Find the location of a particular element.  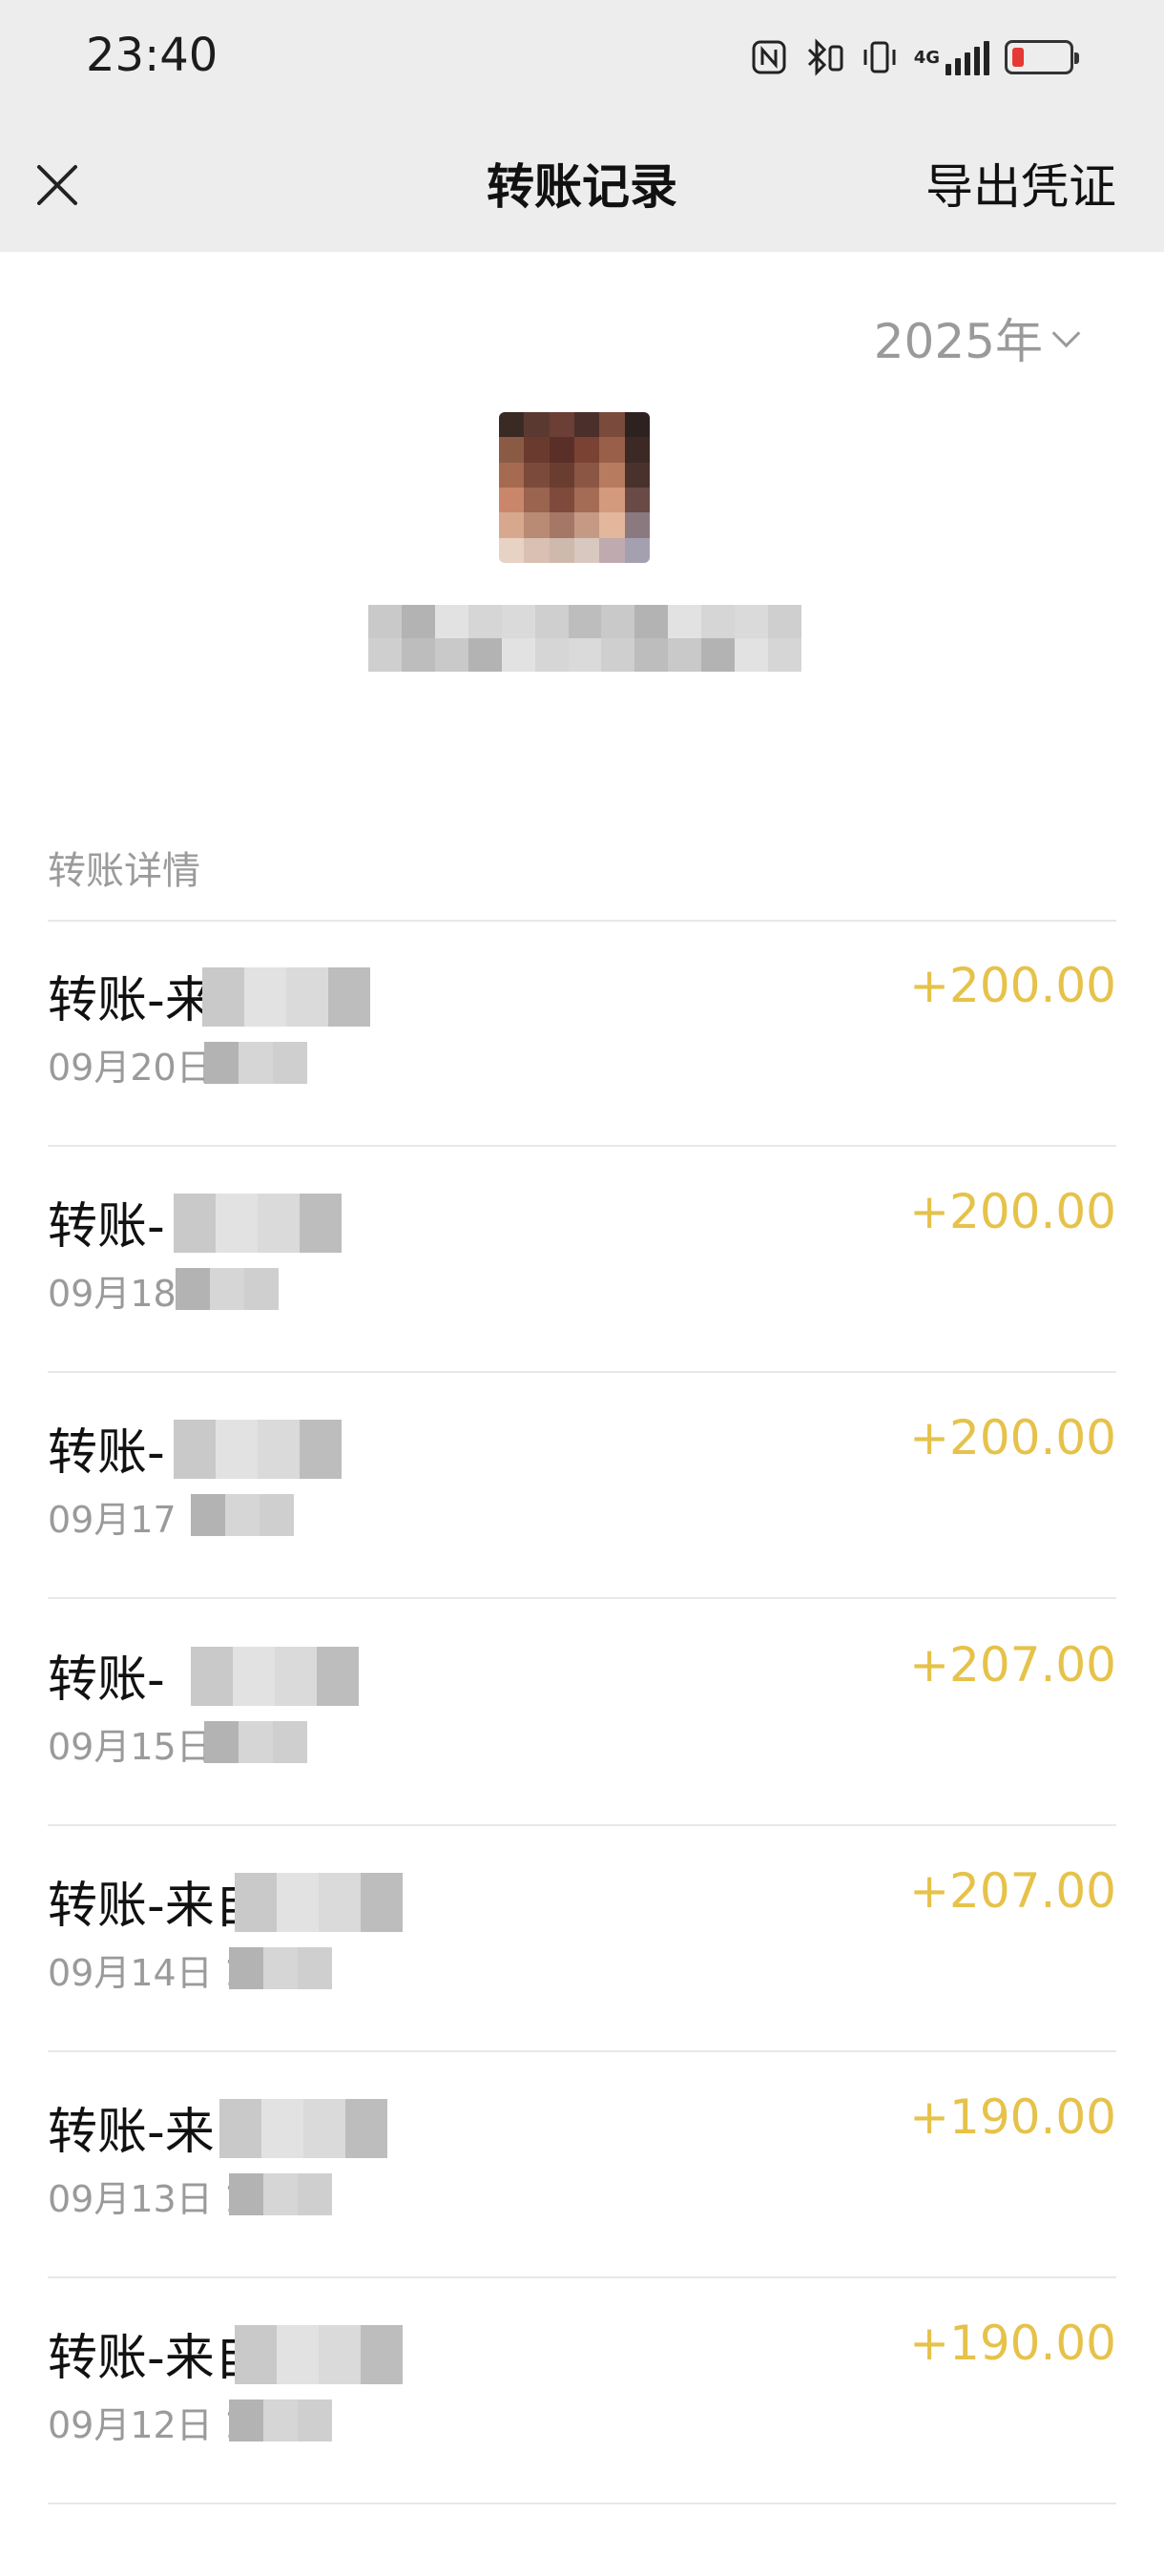

year-filter-dropdown: 2025年 is located at coordinates (977, 337).